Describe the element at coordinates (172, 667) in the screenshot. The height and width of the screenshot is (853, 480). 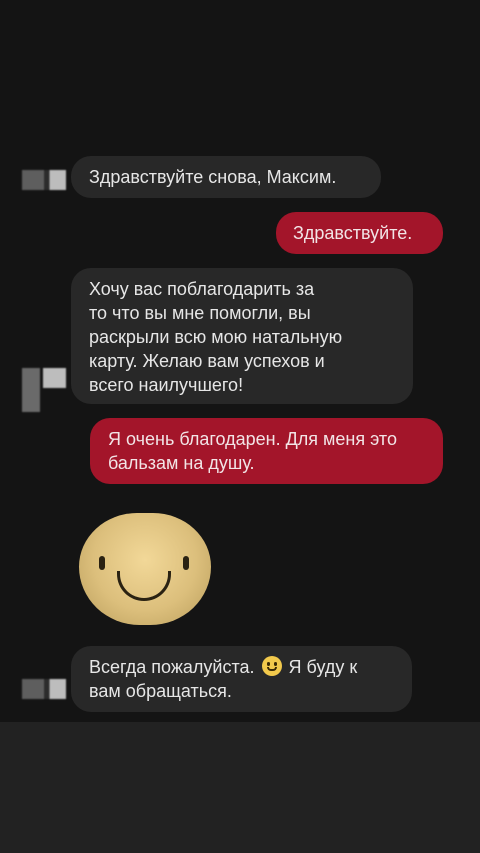
I see `message-text: Всегда пожалуйста.` at that location.